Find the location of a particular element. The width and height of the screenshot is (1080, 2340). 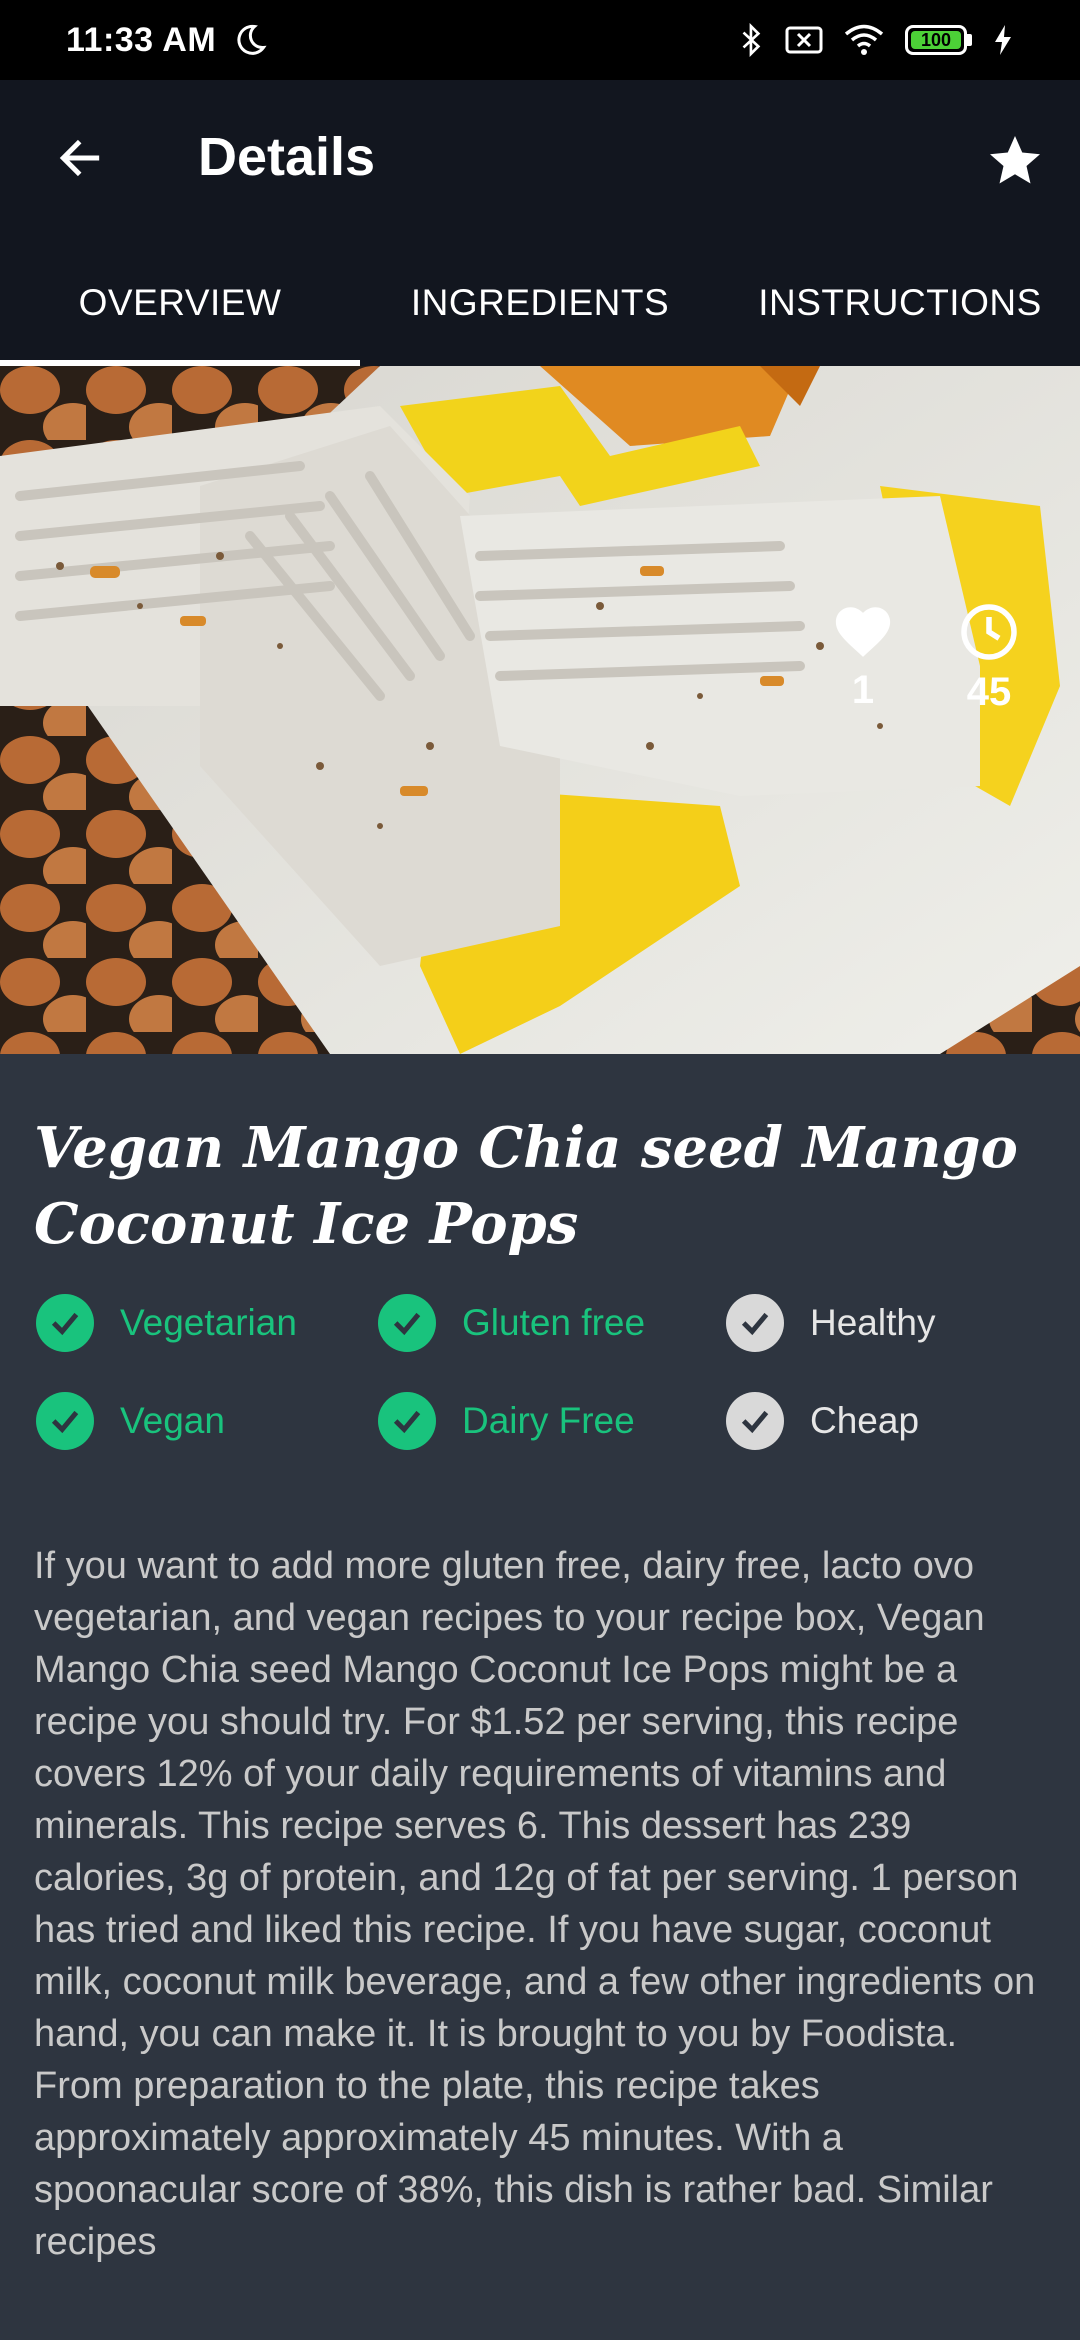

page-title: Details is located at coordinates (287, 157).